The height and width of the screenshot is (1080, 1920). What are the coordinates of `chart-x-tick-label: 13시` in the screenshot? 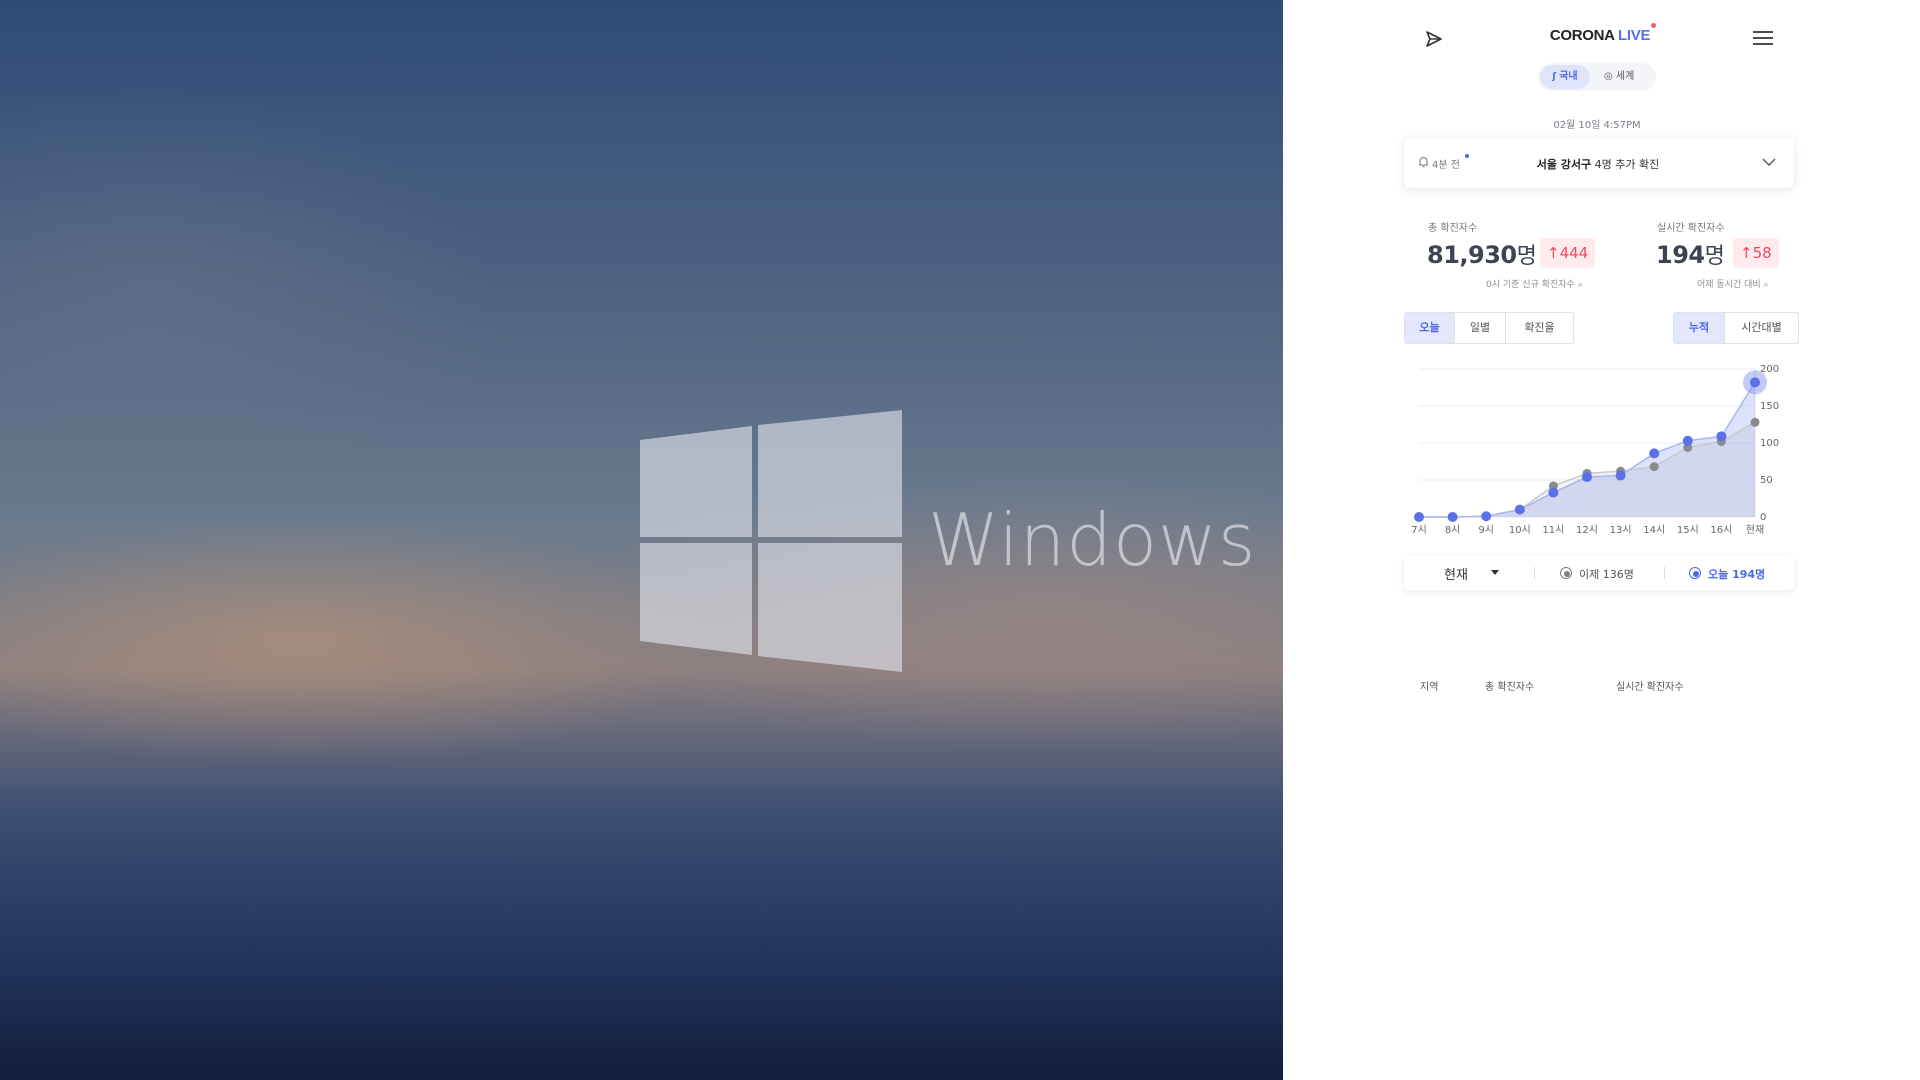 It's located at (1621, 530).